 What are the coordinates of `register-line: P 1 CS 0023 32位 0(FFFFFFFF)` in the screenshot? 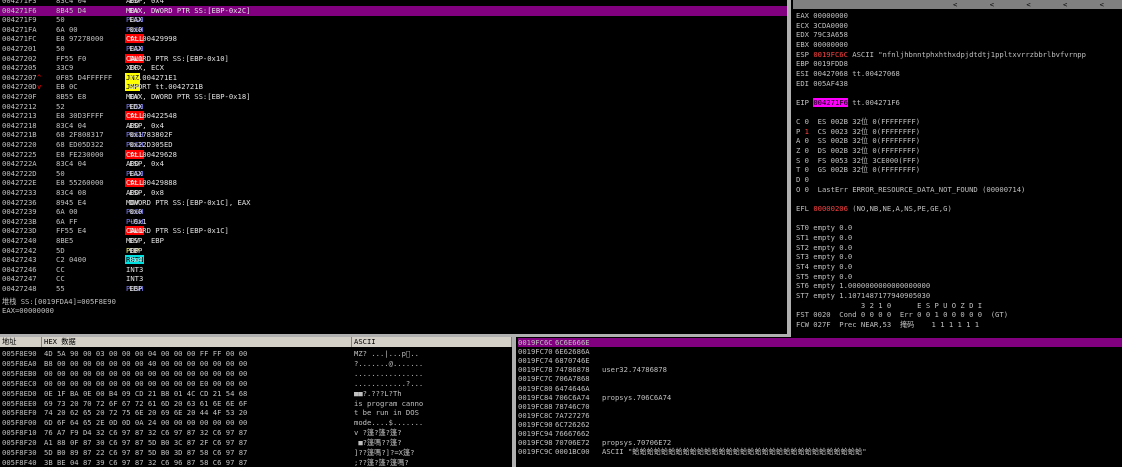 It's located at (858, 132).